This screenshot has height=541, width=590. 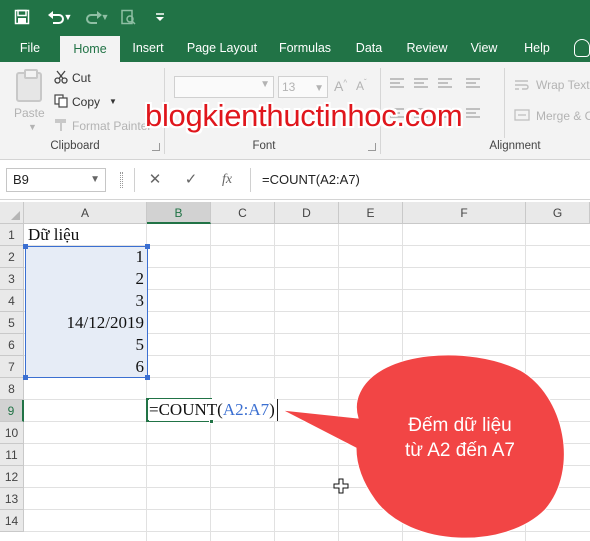 What do you see at coordinates (473, 113) in the screenshot?
I see `indent-icon` at bounding box center [473, 113].